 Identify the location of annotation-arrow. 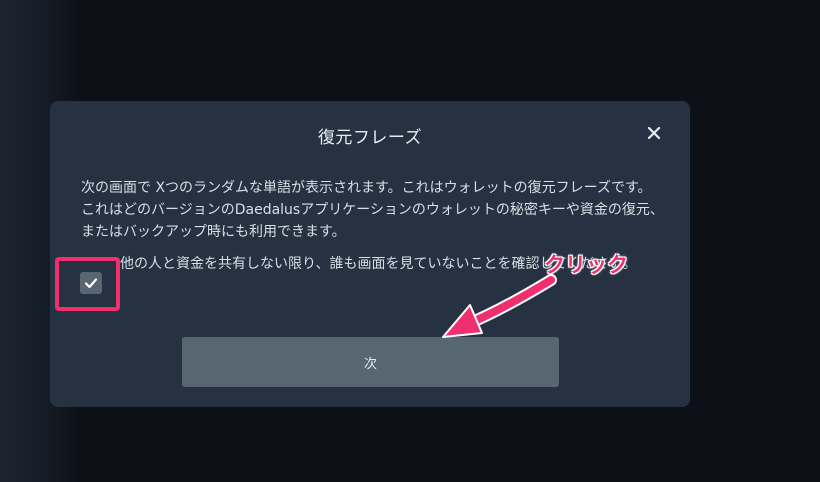
(499, 306).